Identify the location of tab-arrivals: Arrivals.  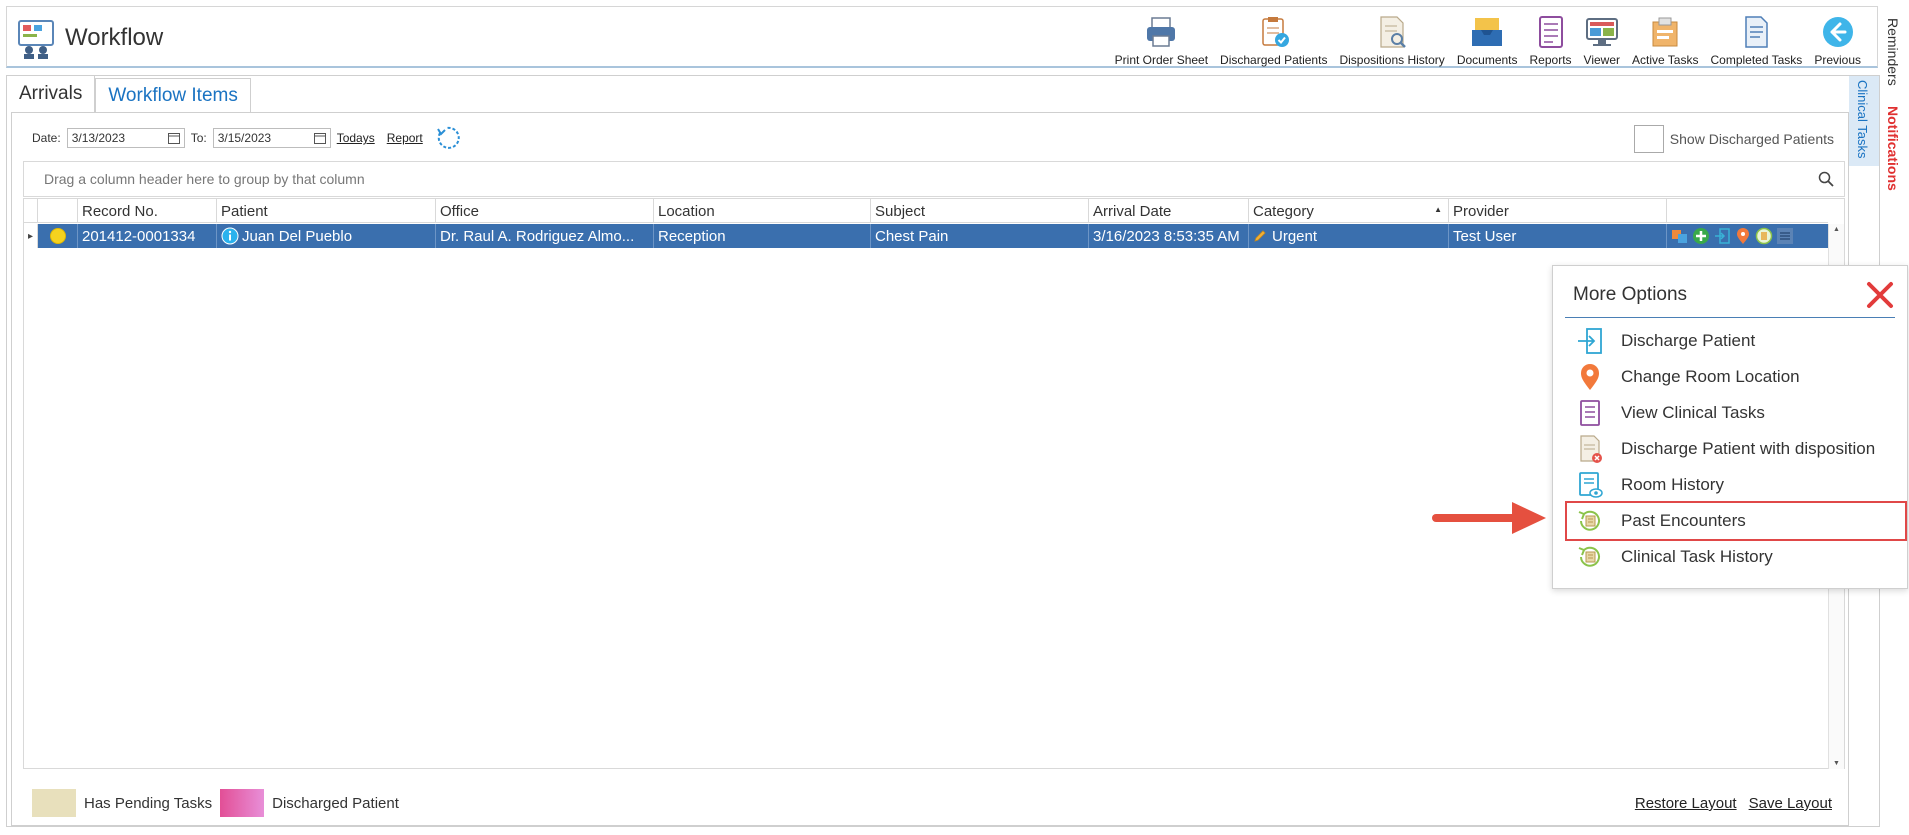
(51, 94).